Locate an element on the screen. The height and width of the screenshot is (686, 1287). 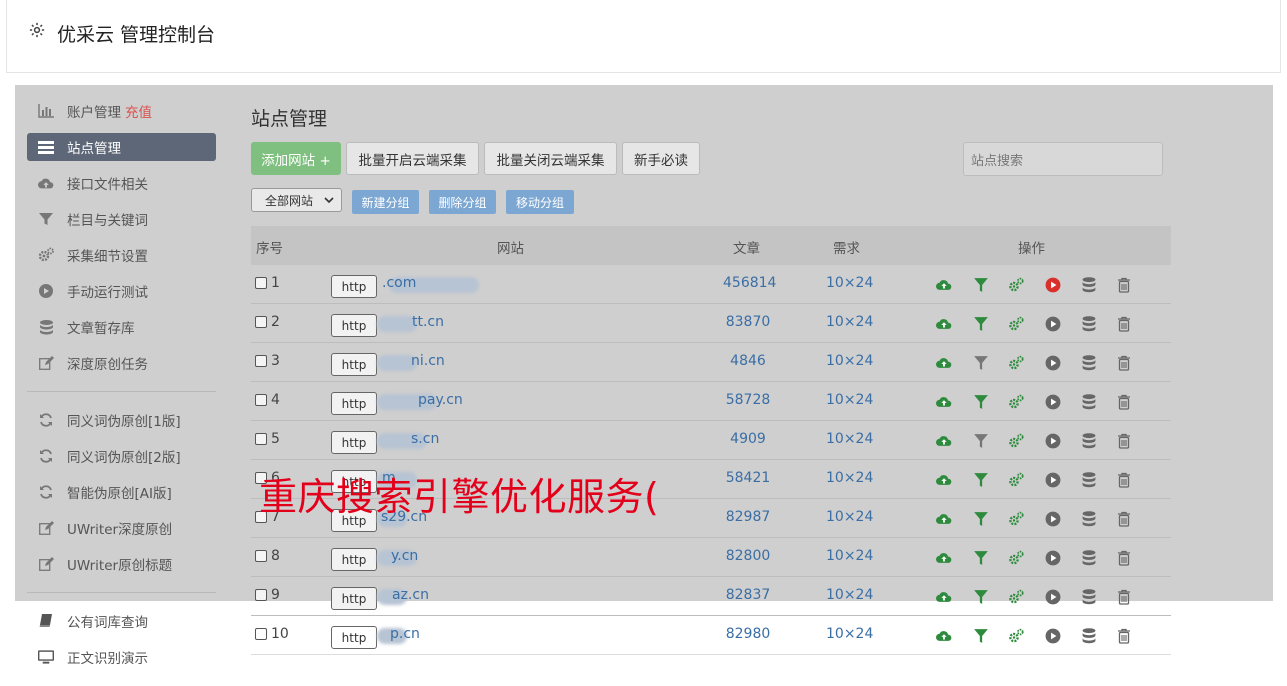
article-count: 82800 is located at coordinates (748, 556).